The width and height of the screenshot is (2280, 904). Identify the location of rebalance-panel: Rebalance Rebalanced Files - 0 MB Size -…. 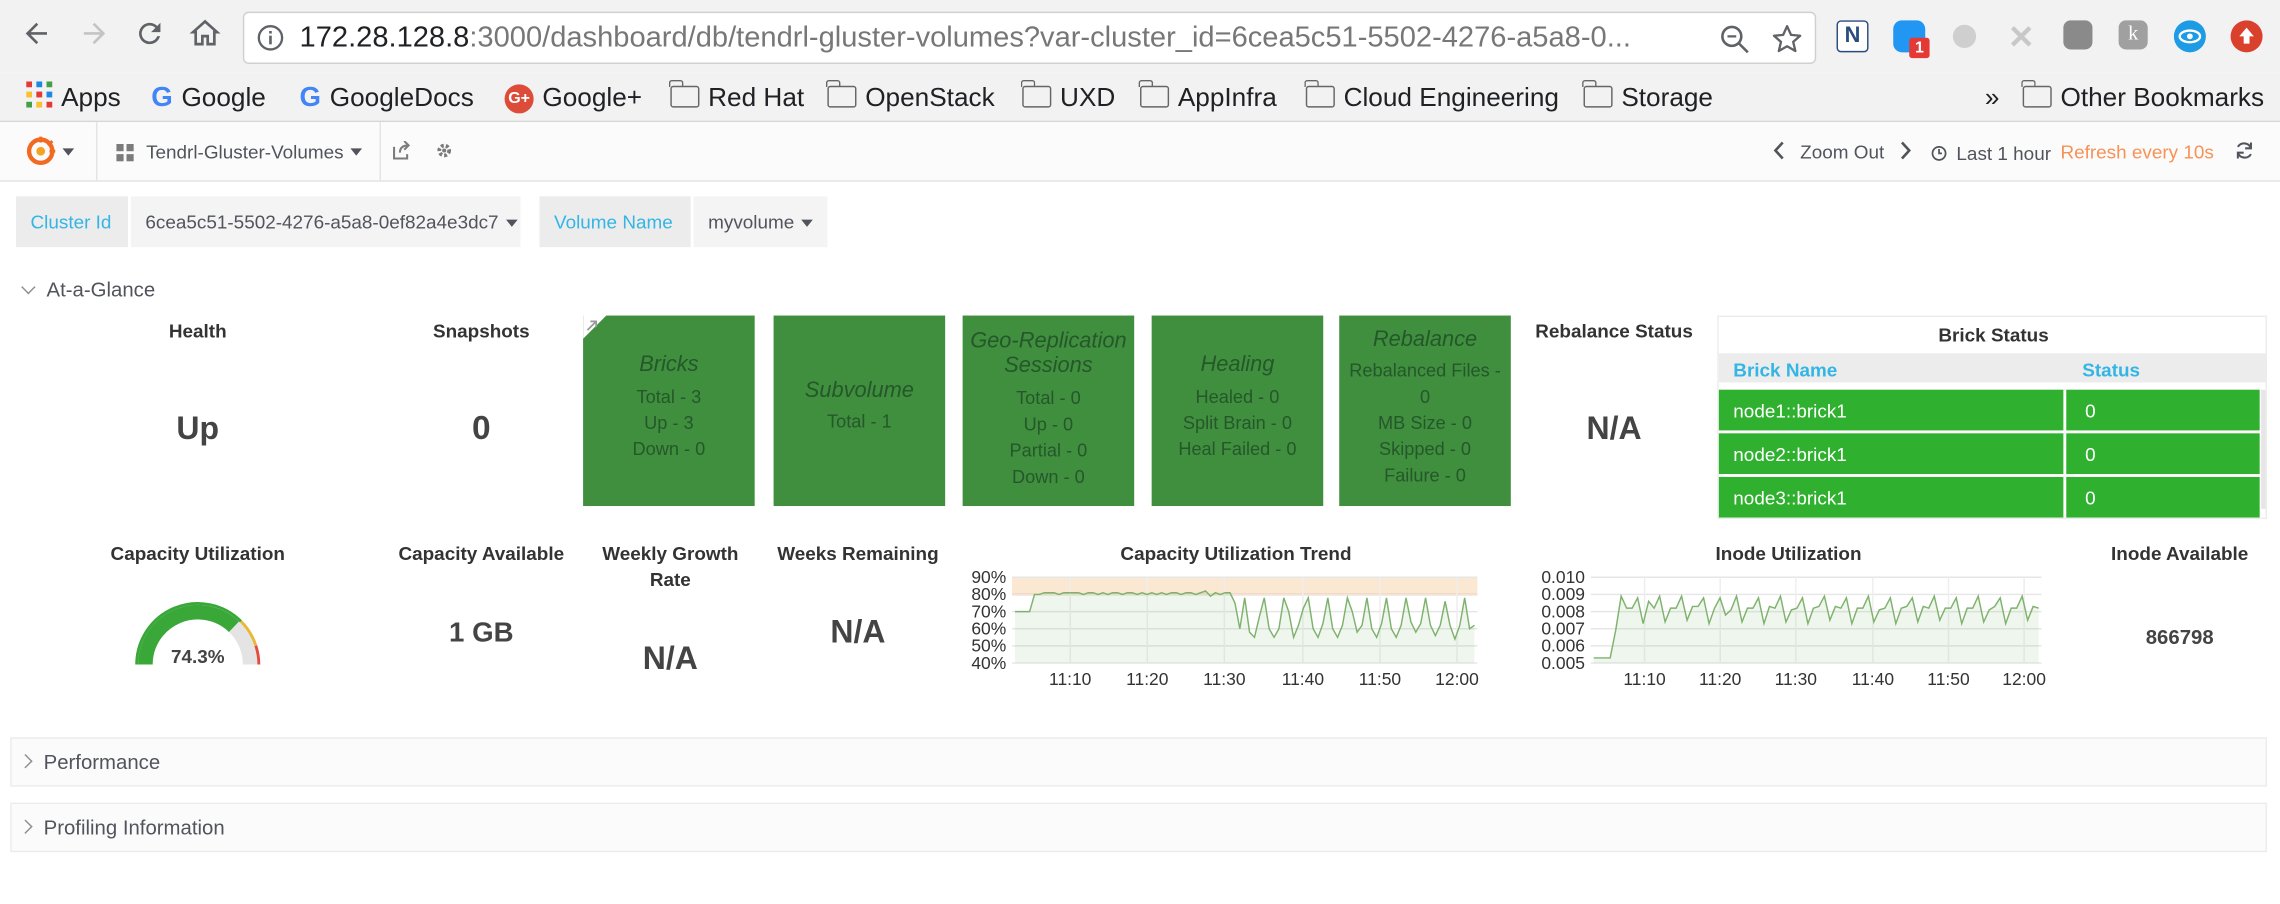
(1425, 411).